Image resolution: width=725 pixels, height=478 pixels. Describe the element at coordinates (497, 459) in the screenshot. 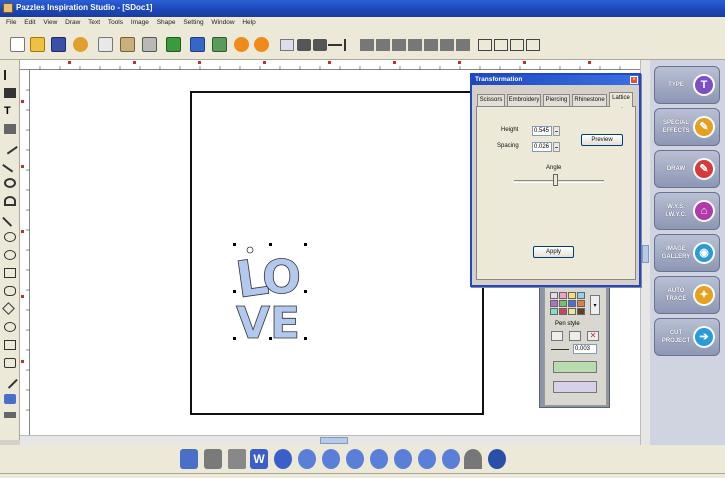

I see `globe-icon` at that location.